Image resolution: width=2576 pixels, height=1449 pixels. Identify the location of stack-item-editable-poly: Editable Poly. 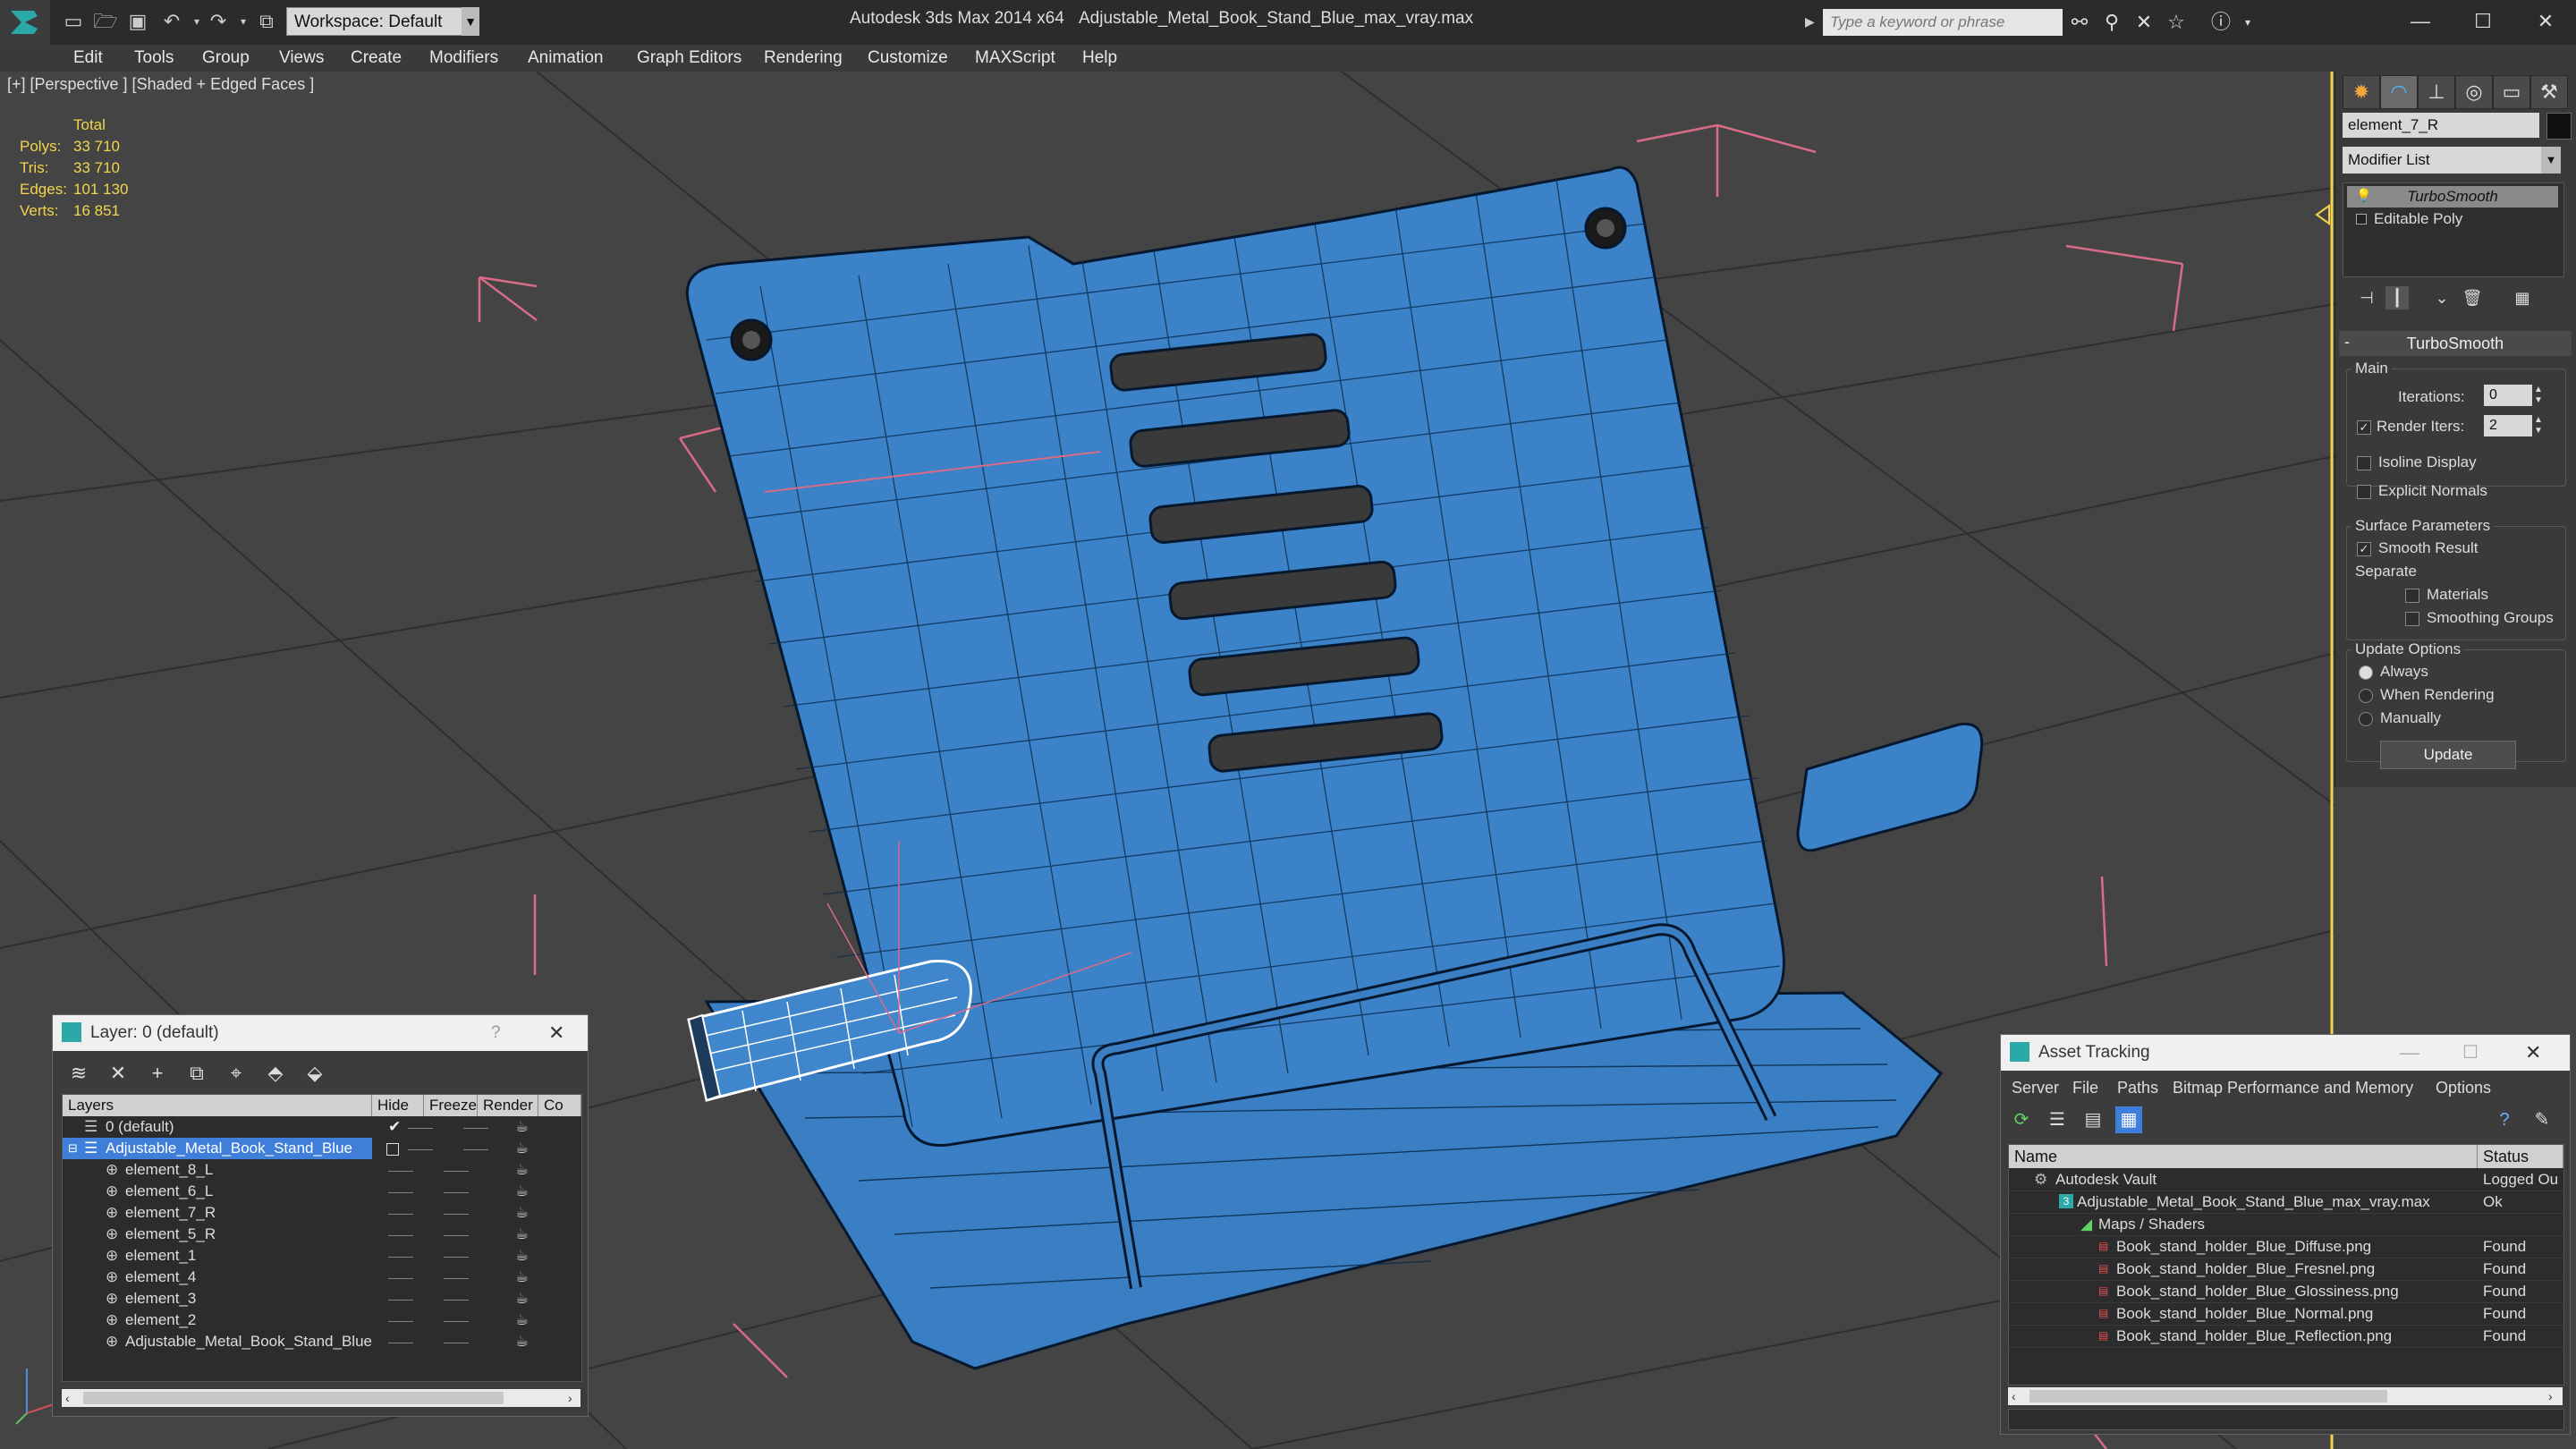
(2452, 219).